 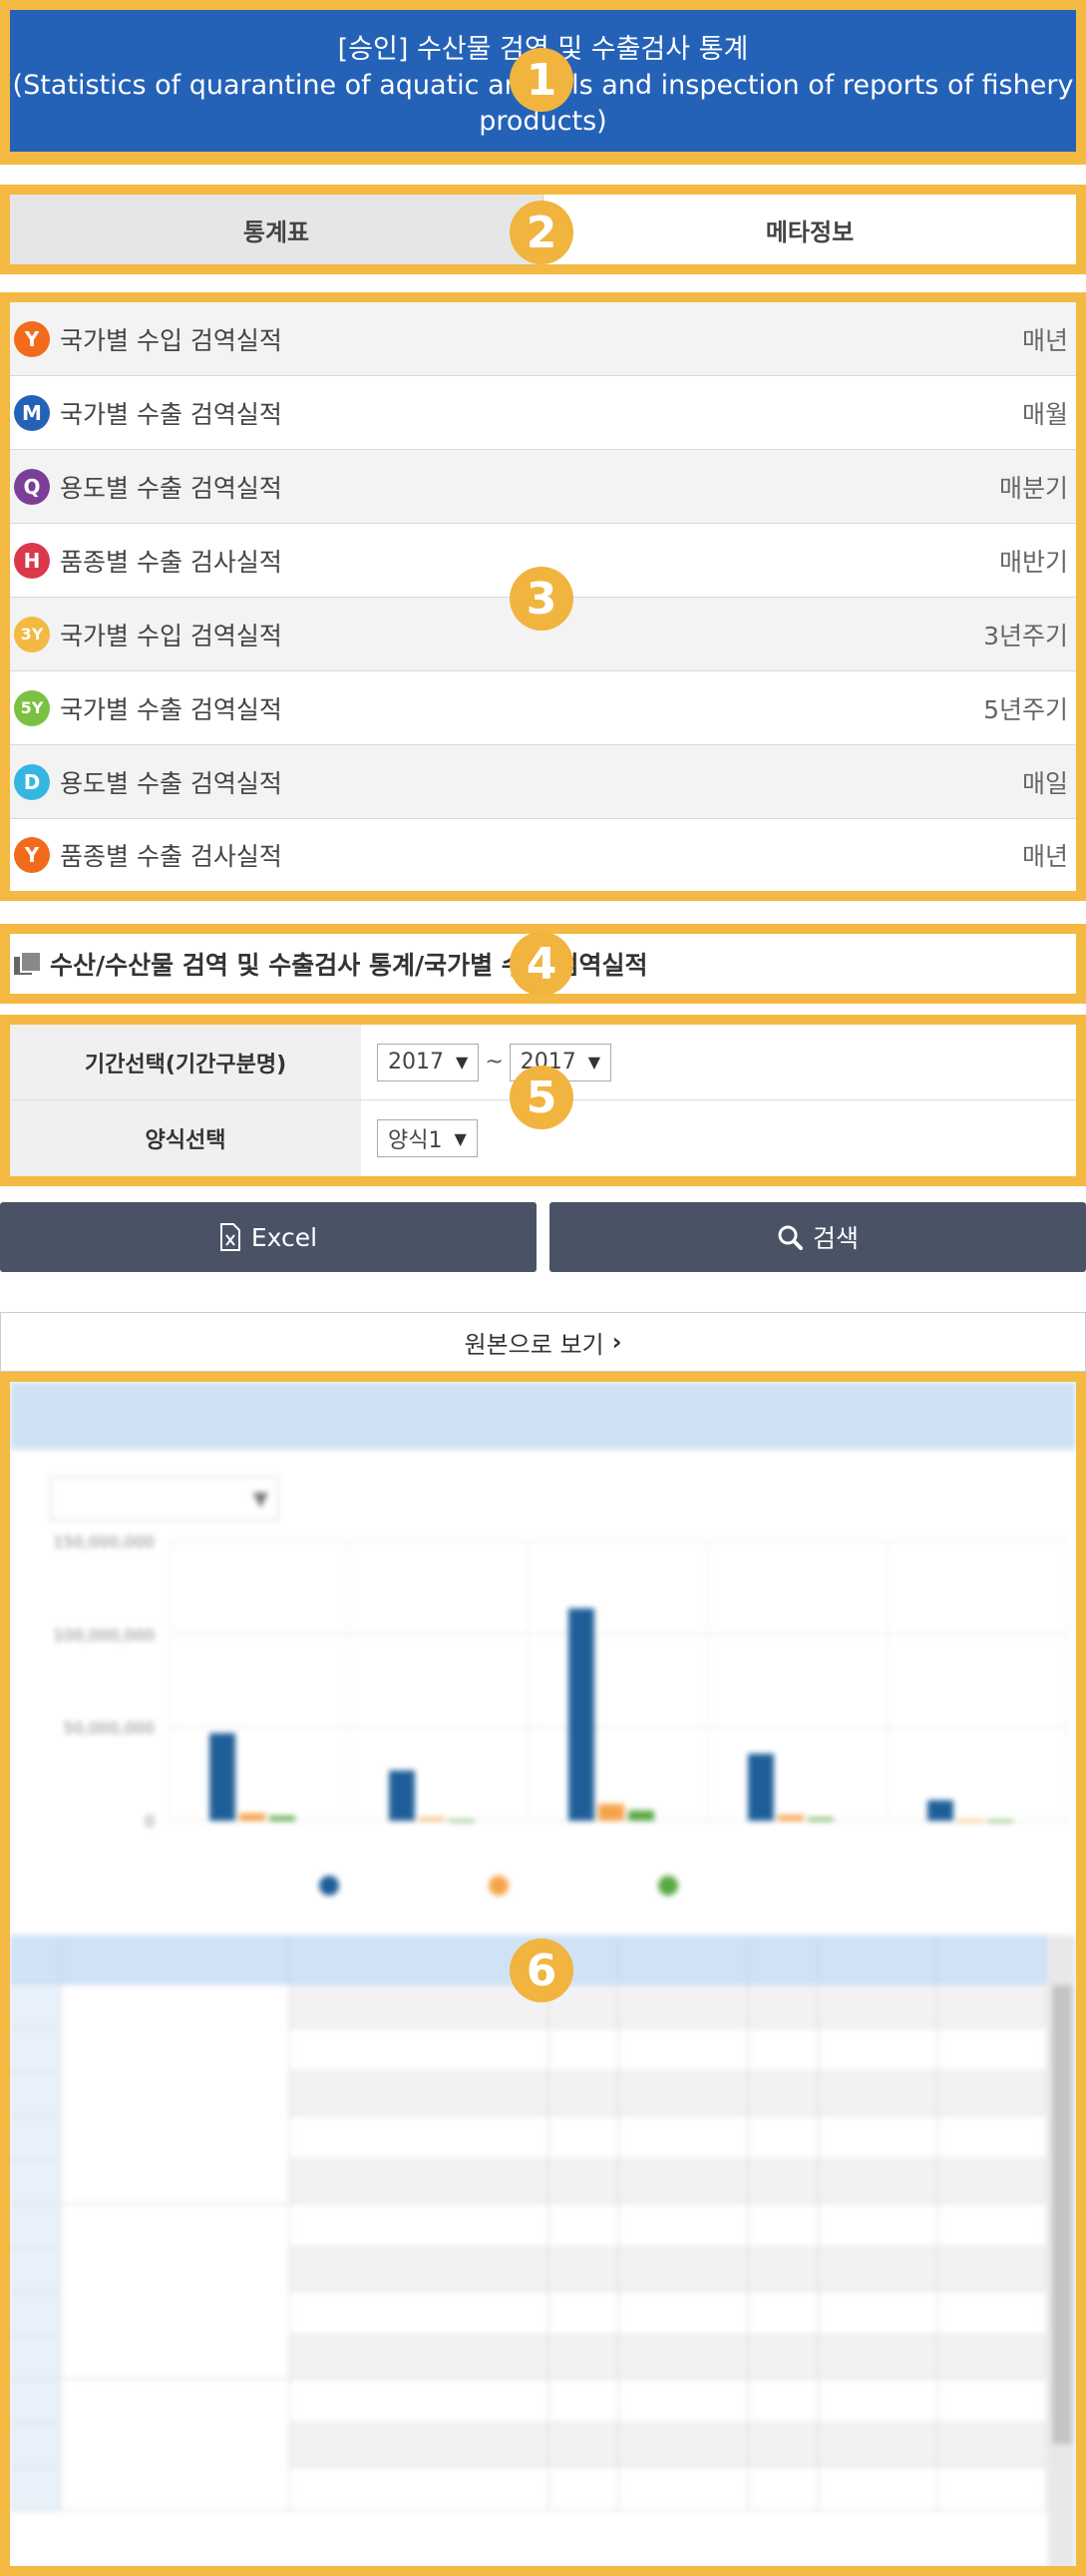 What do you see at coordinates (28, 964) in the screenshot?
I see `copy-icon` at bounding box center [28, 964].